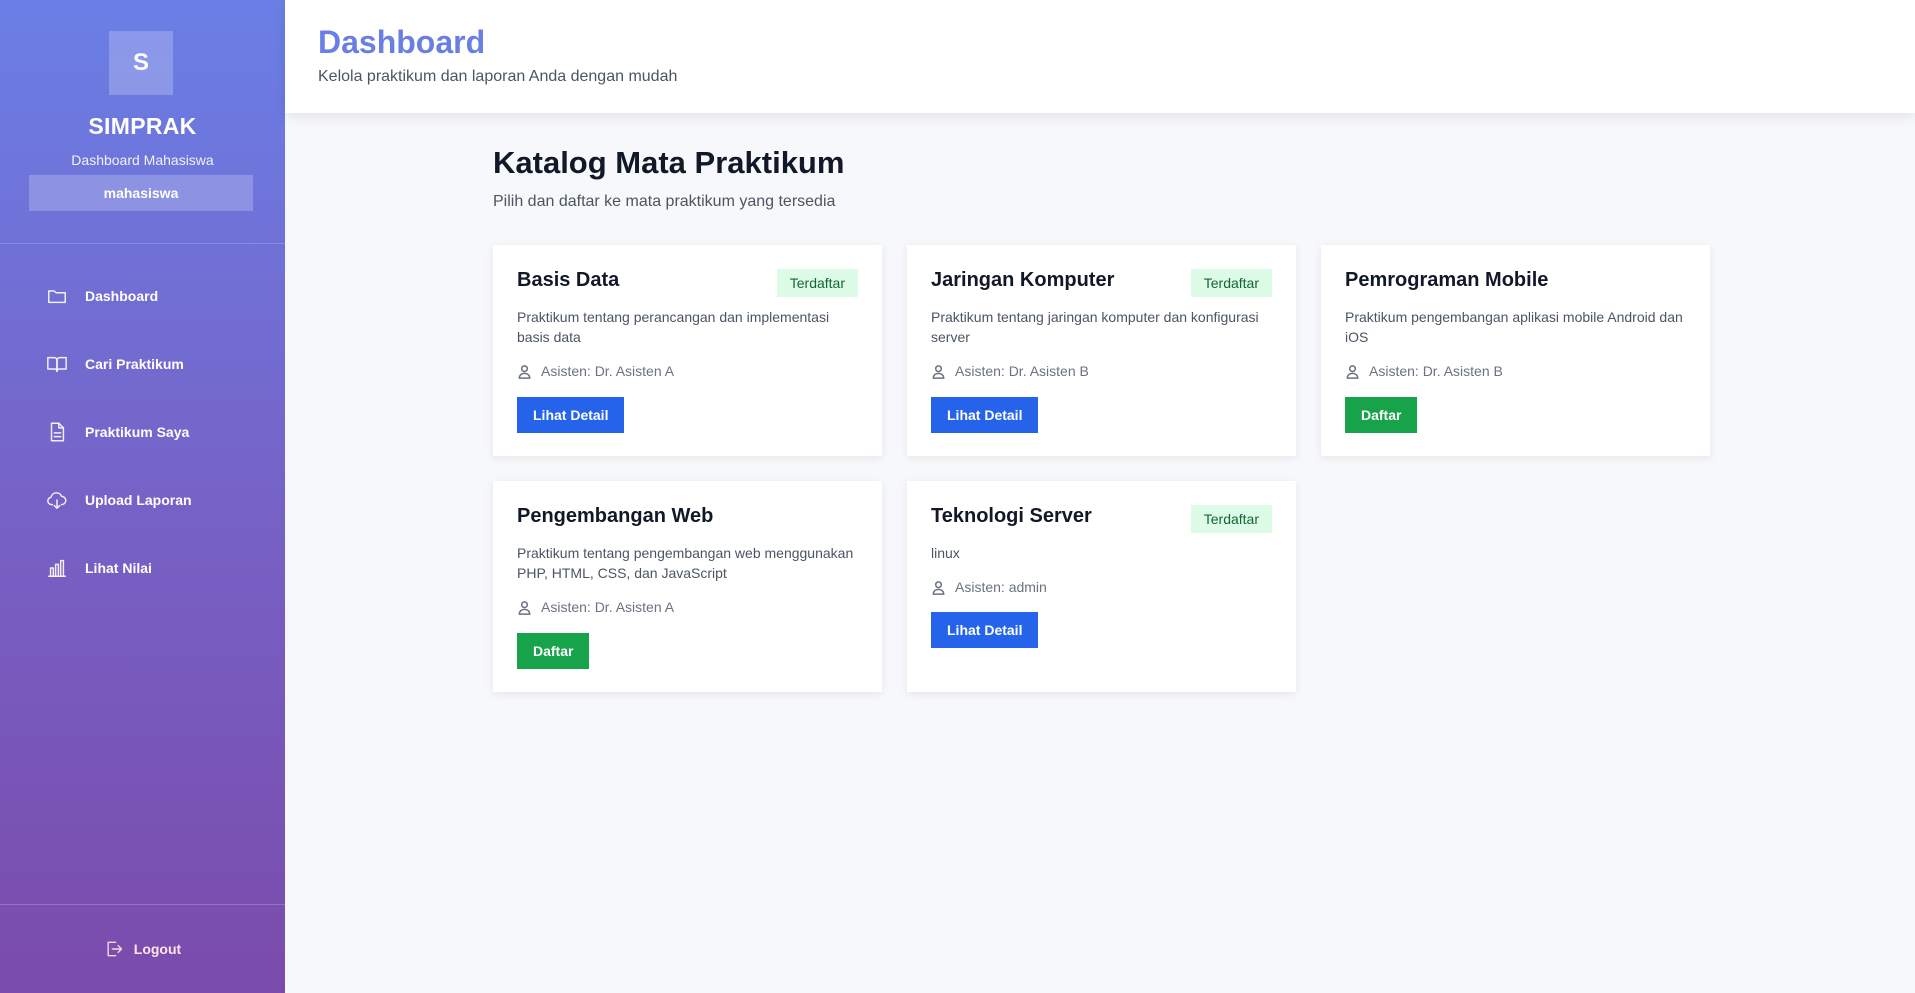 This screenshot has height=993, width=1915. What do you see at coordinates (122, 296) in the screenshot?
I see `sidebar-item-label: Dashboard` at bounding box center [122, 296].